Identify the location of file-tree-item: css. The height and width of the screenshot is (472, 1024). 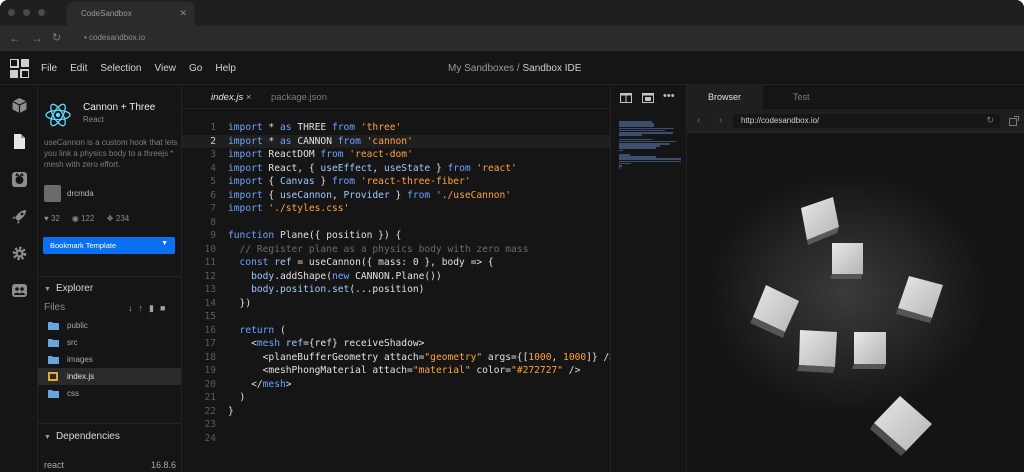
(109, 393).